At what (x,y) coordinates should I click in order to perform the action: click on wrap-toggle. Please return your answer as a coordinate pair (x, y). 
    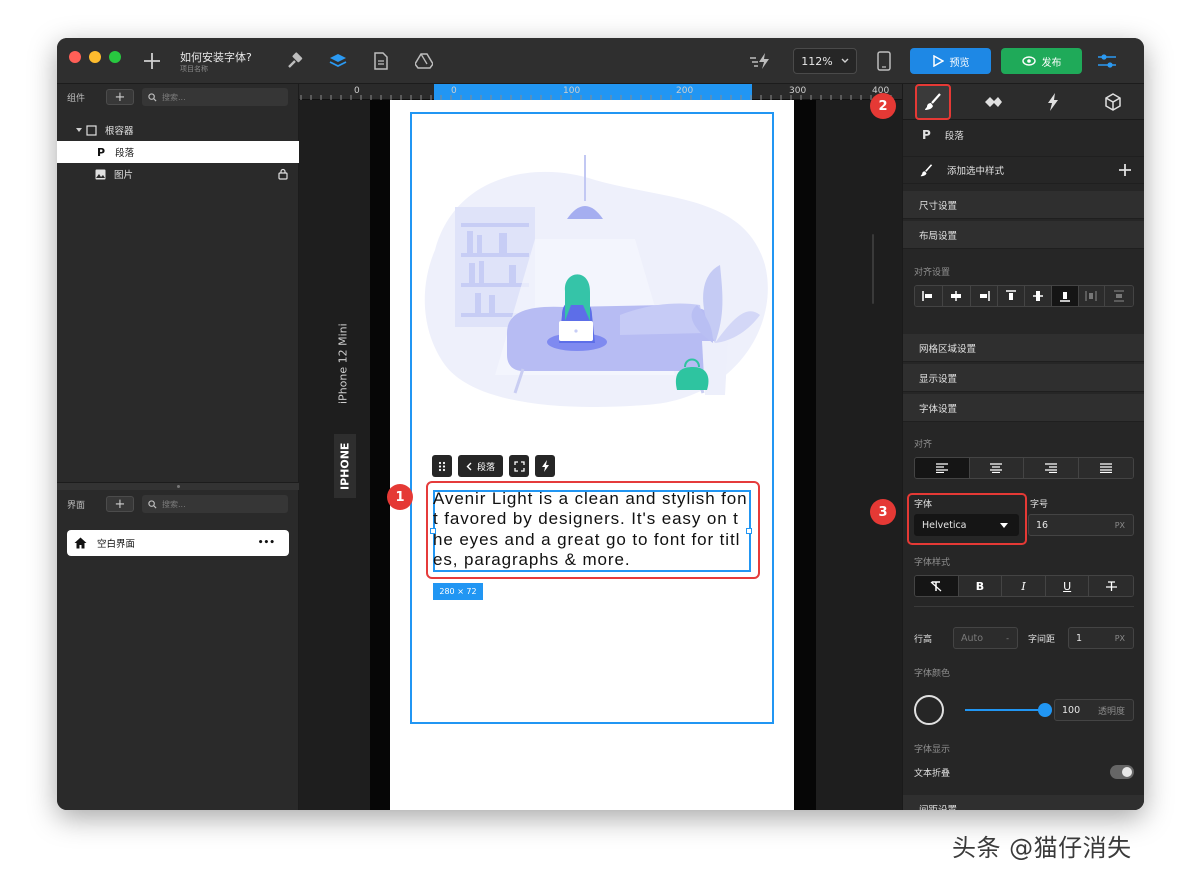
    Looking at the image, I should click on (1122, 772).